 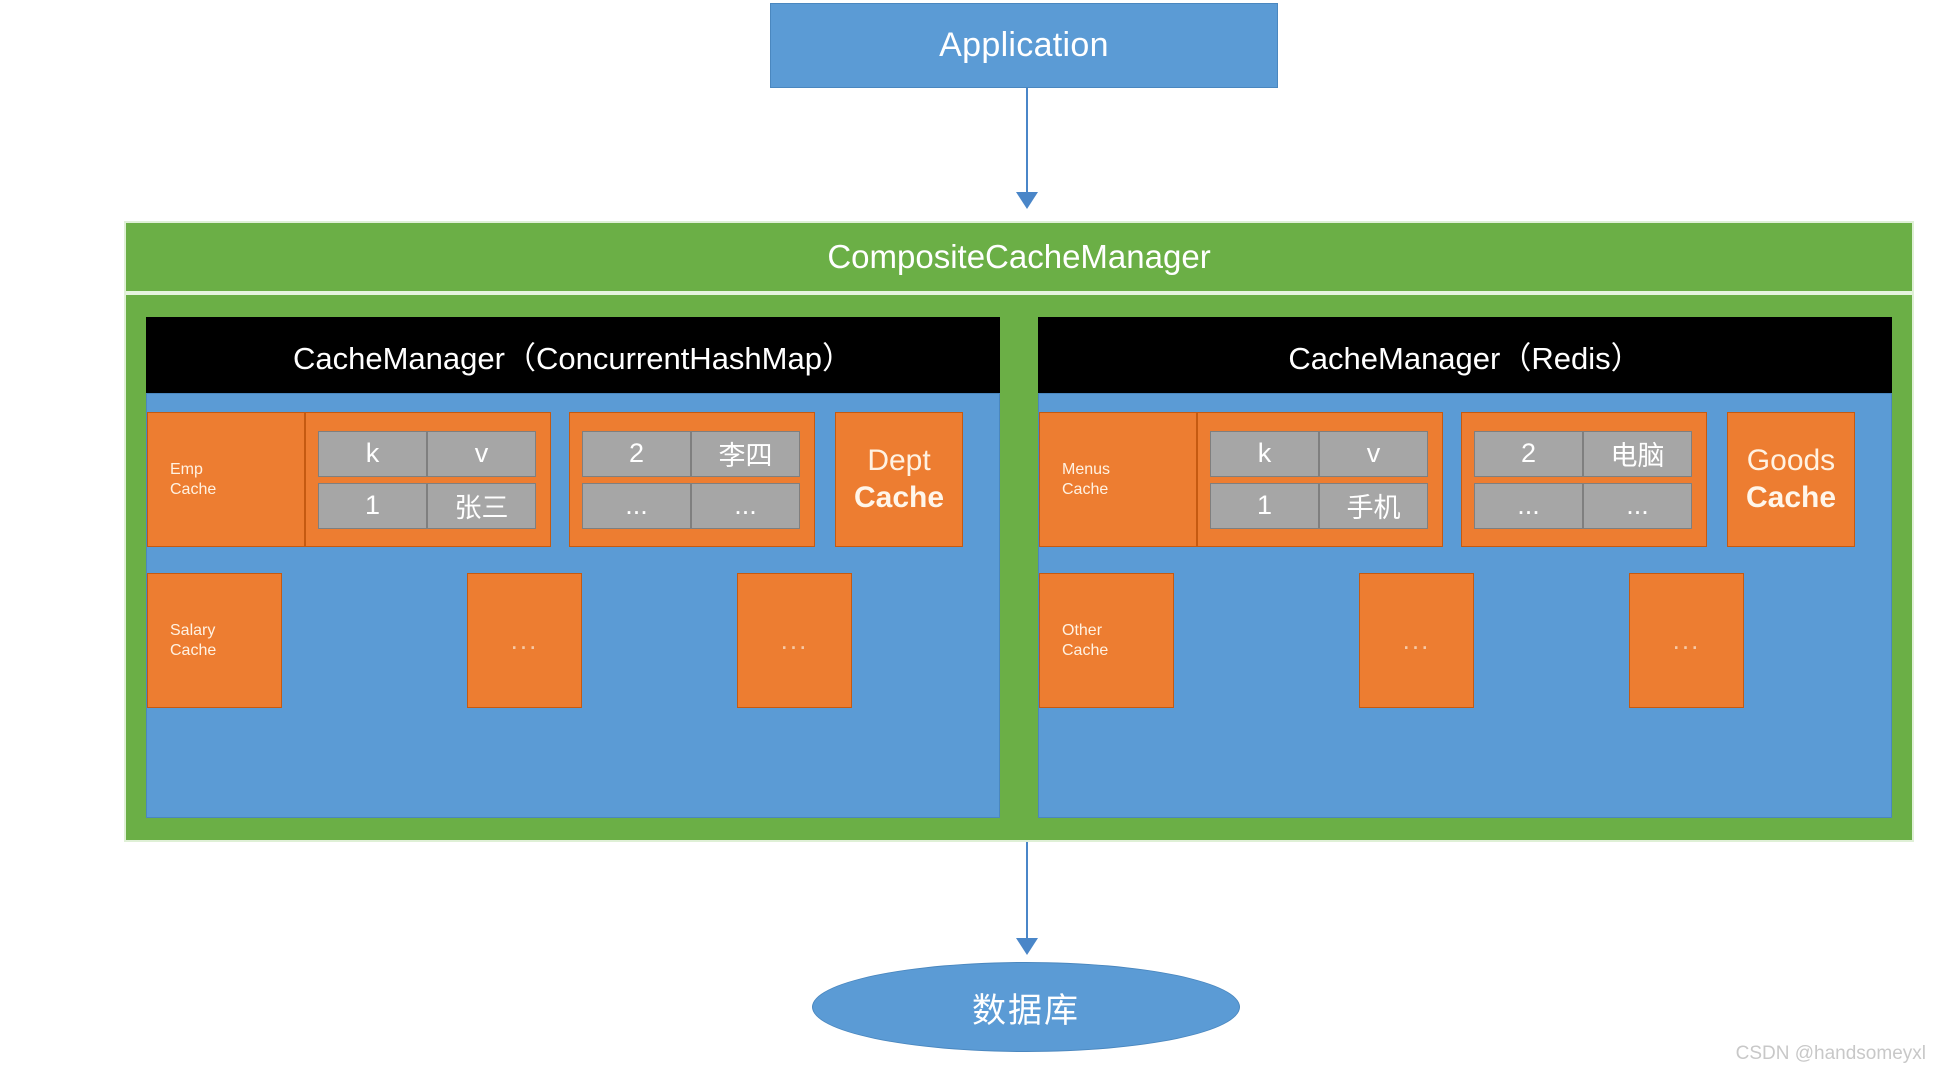 I want to click on kv-cell-value2: 电脑, so click(x=1637, y=453).